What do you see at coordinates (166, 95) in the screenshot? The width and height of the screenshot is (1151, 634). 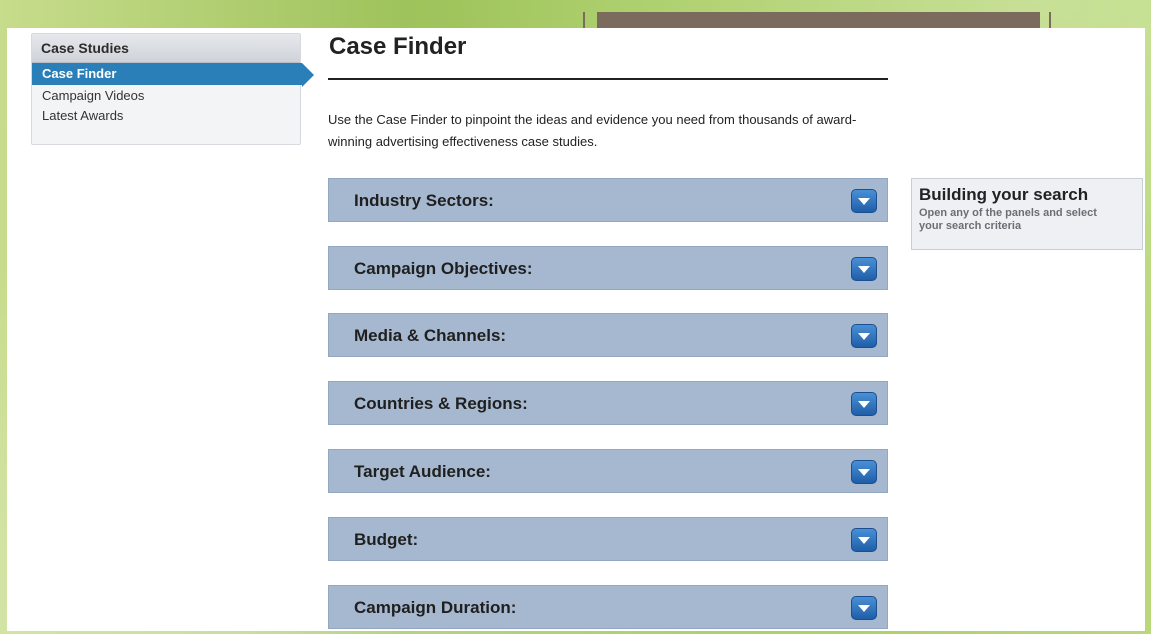 I see `sidebar-item-campaign-videos: Campaign Videos` at bounding box center [166, 95].